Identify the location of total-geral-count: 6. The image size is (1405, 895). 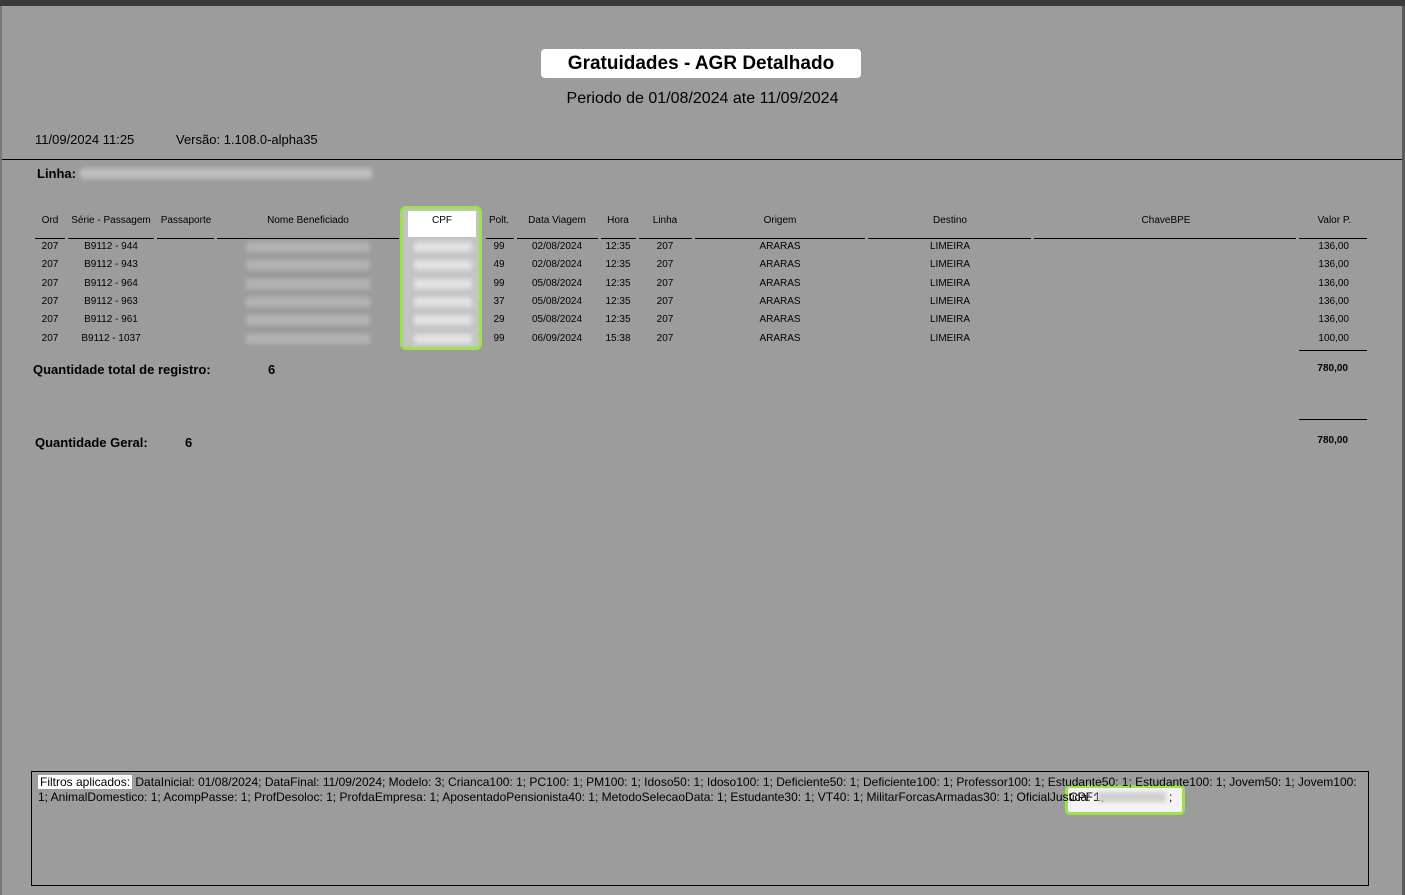
(189, 442).